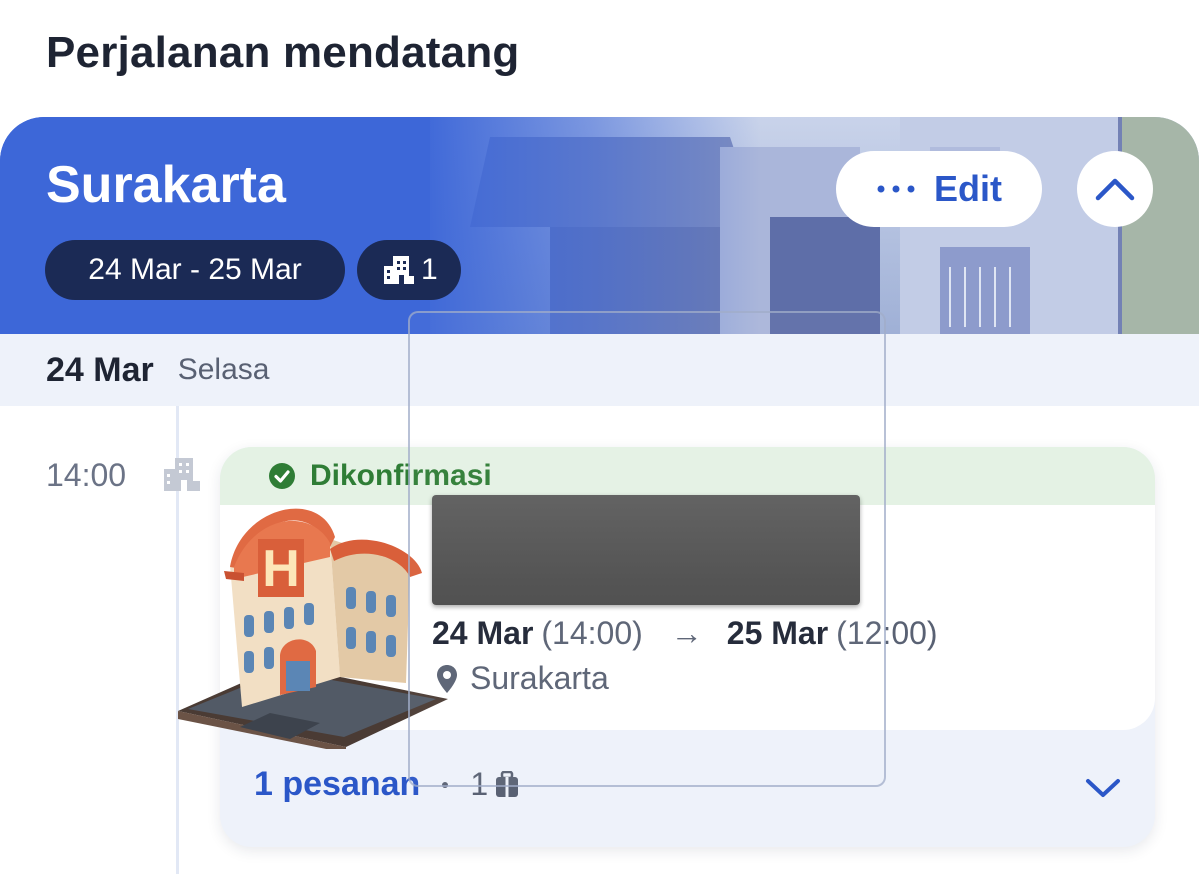 The image size is (1199, 874). What do you see at coordinates (282, 476) in the screenshot?
I see `check-circle-icon` at bounding box center [282, 476].